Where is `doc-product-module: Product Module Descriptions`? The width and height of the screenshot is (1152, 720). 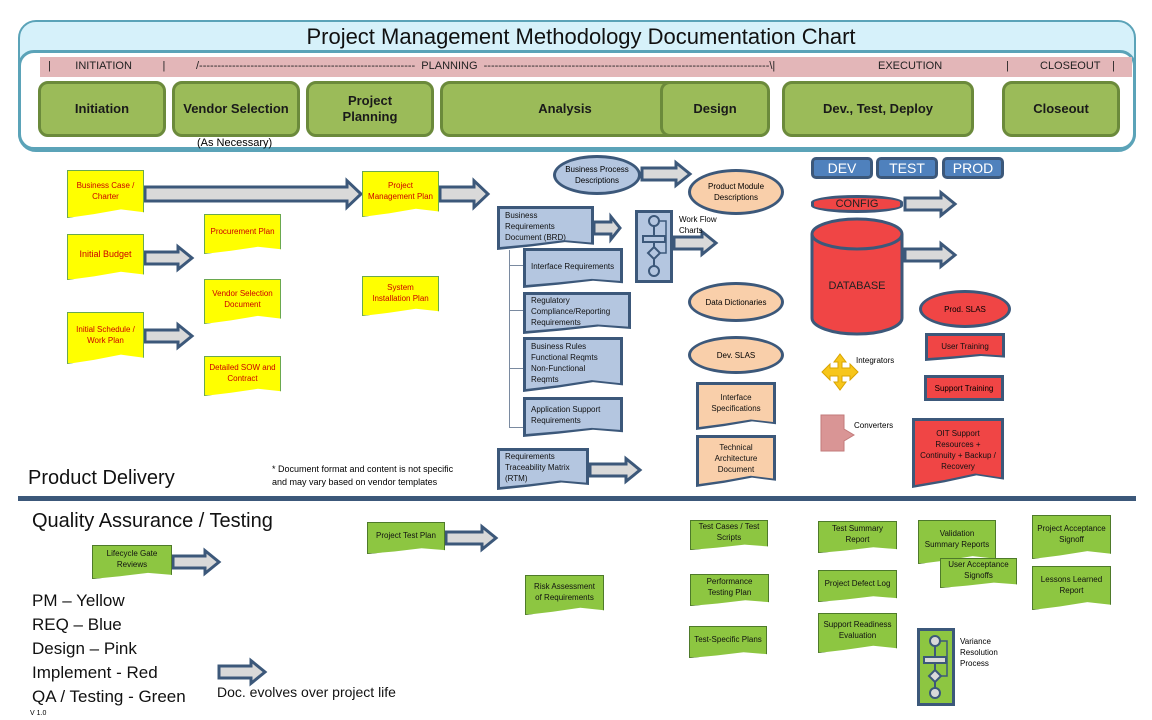
doc-product-module: Product Module Descriptions is located at coordinates (736, 192).